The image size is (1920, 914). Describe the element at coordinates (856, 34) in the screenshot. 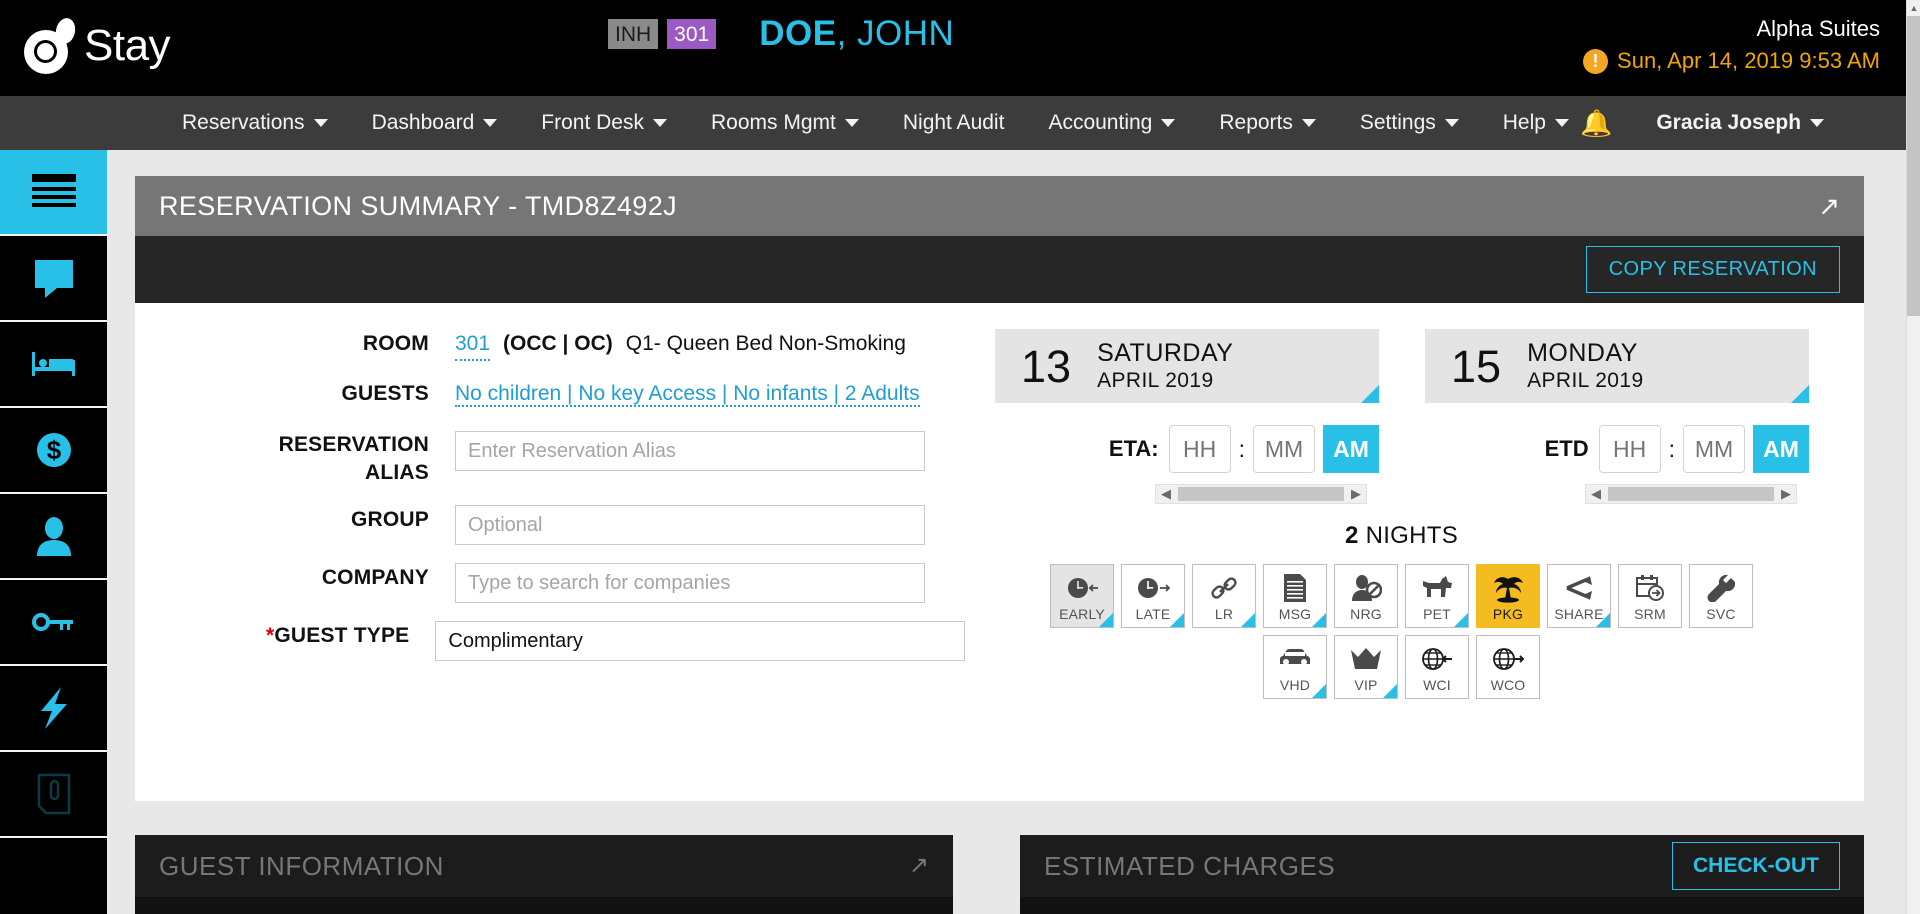

I see `guest-name: DOE, JOHN` at that location.